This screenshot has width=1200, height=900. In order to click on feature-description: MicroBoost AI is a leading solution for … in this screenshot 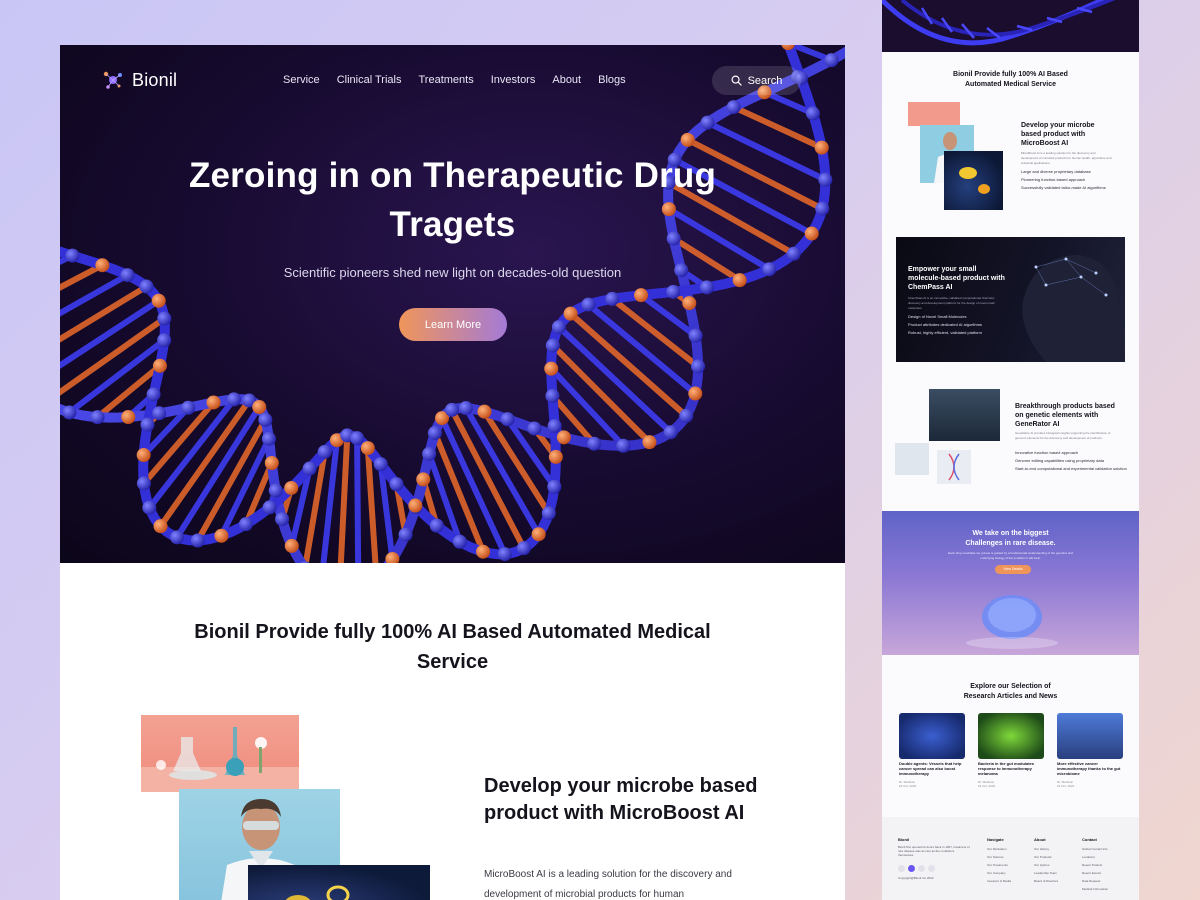, I will do `click(608, 884)`.